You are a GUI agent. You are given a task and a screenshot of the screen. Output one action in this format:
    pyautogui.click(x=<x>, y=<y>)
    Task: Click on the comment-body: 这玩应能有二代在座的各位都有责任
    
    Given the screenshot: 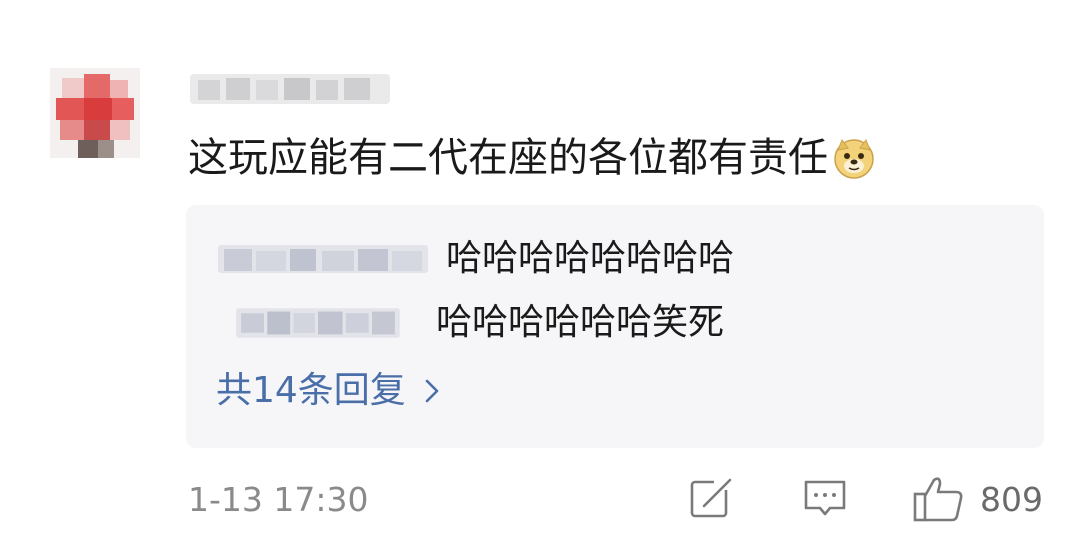 What is the action you would take?
    pyautogui.click(x=508, y=158)
    